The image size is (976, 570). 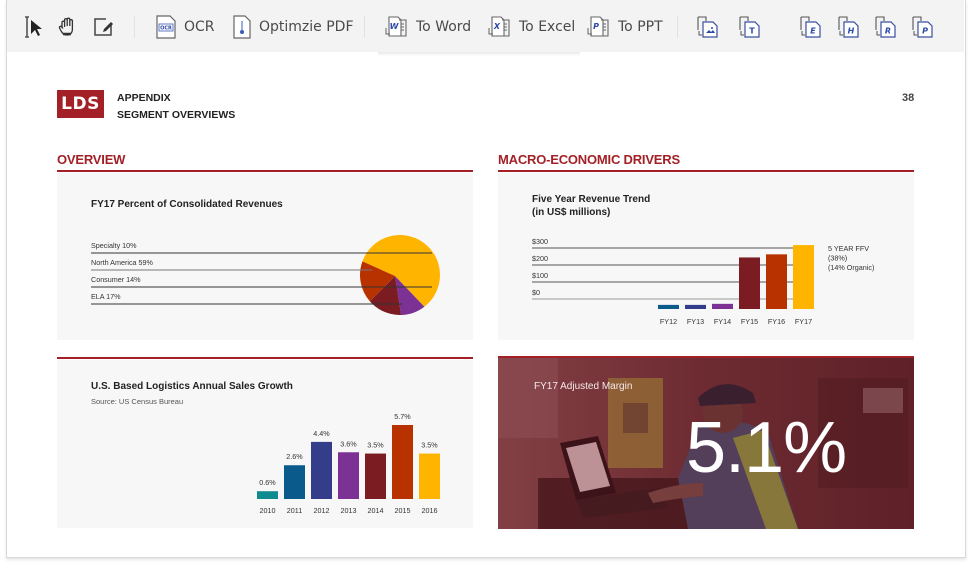 I want to click on data-label: 3.6%, so click(x=348, y=443).